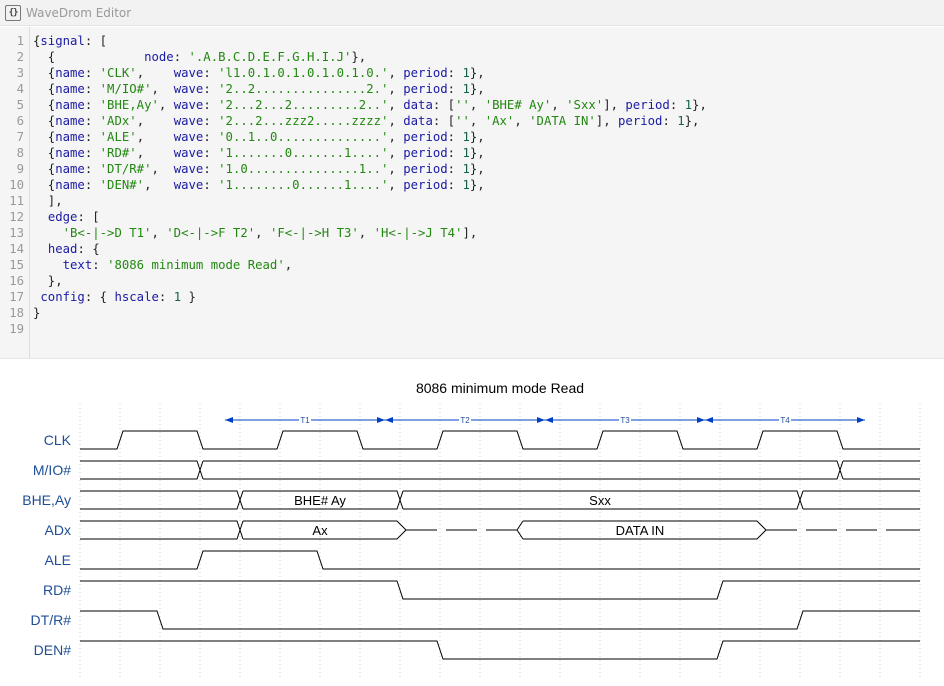 The width and height of the screenshot is (944, 686). What do you see at coordinates (129, 105) in the screenshot?
I see `code-token: 'BHE,Ay'` at bounding box center [129, 105].